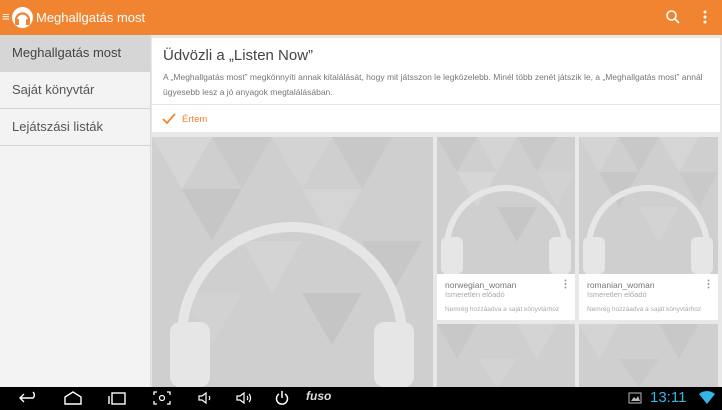  I want to click on volume-down-icon, so click(206, 398).